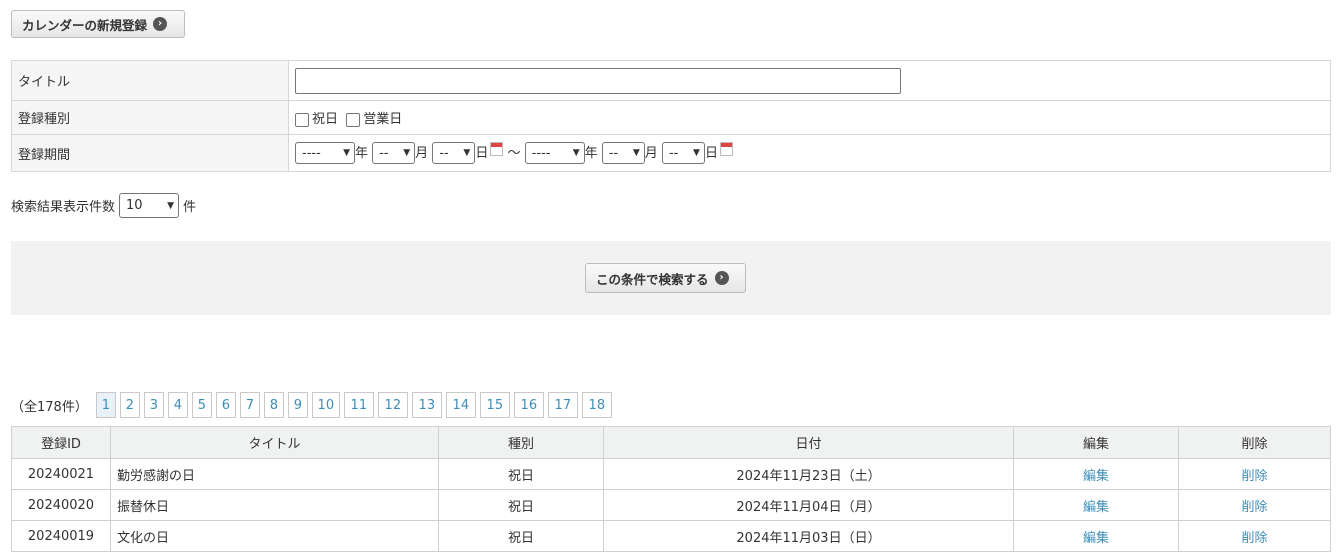 The image size is (1336, 552). What do you see at coordinates (311, 153) in the screenshot?
I see `start-year-value: ----` at bounding box center [311, 153].